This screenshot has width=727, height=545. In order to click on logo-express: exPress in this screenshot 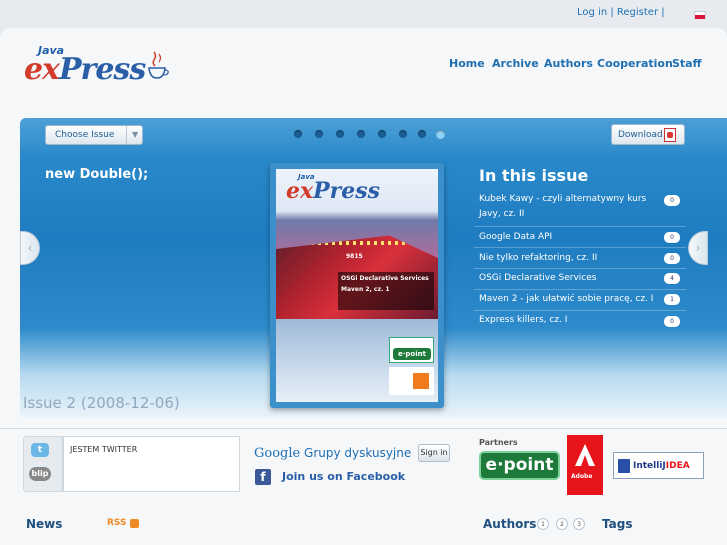, I will do `click(85, 69)`.